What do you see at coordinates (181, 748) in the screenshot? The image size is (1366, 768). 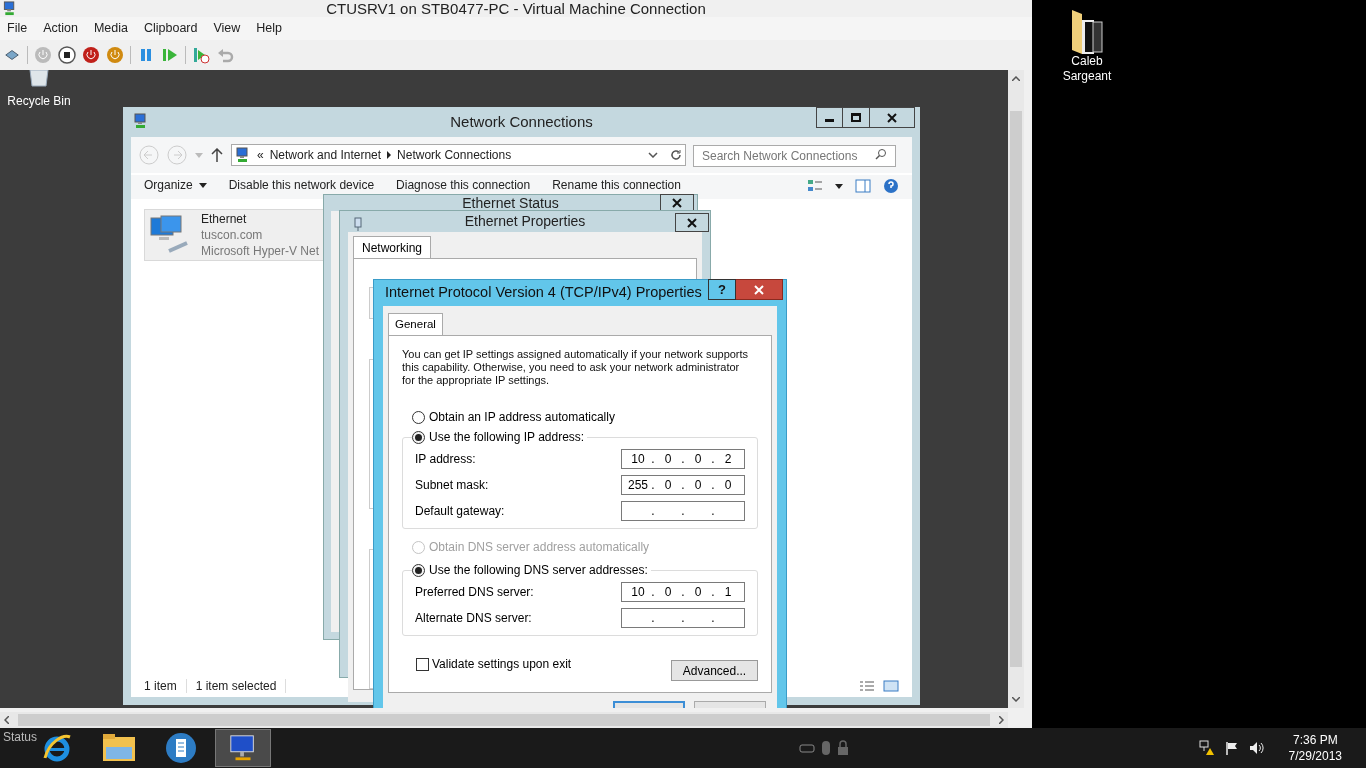 I see `server-icon` at bounding box center [181, 748].